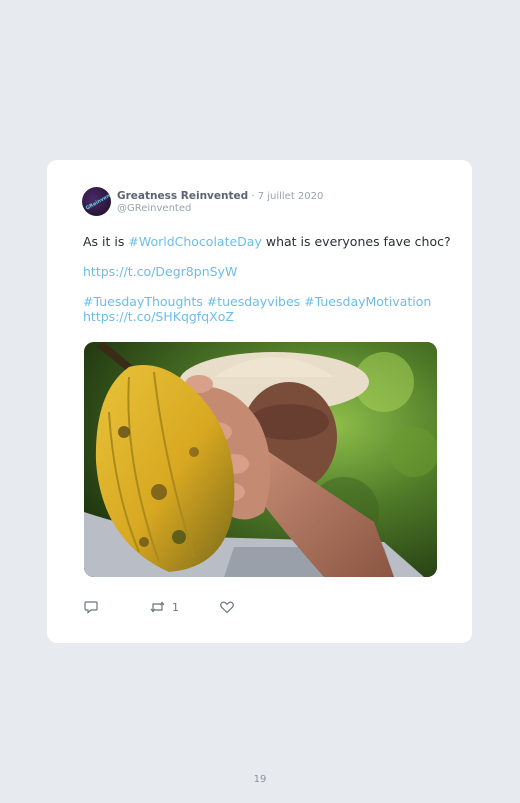  Describe the element at coordinates (158, 316) in the screenshot. I see `tweet-link-2: https://t.co/SHKqgfqXoZ` at that location.